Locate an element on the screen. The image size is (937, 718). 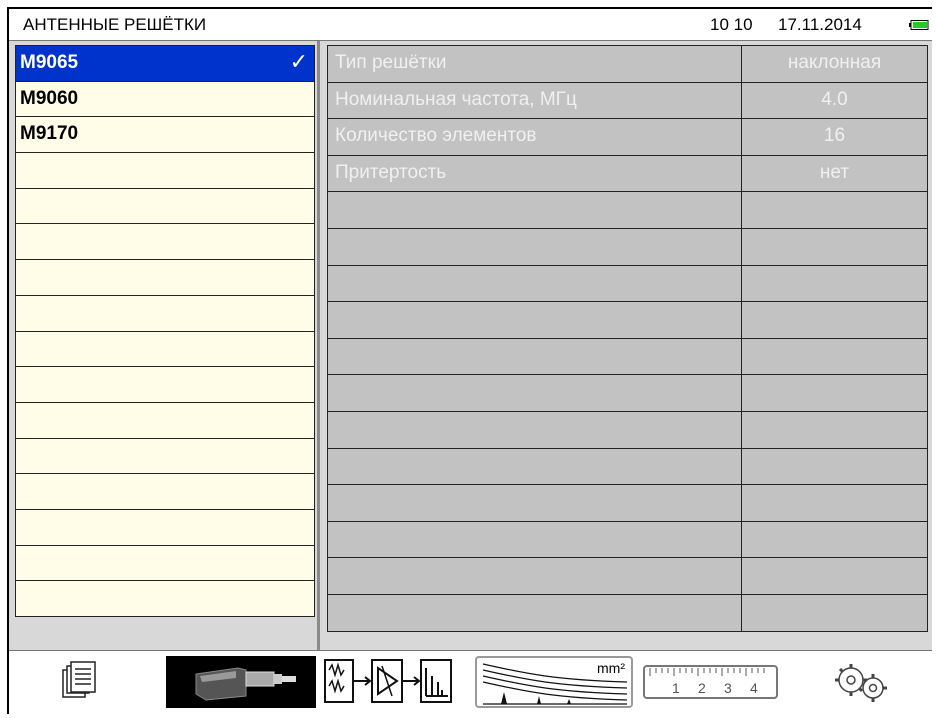
settings-button is located at coordinates (859, 682).